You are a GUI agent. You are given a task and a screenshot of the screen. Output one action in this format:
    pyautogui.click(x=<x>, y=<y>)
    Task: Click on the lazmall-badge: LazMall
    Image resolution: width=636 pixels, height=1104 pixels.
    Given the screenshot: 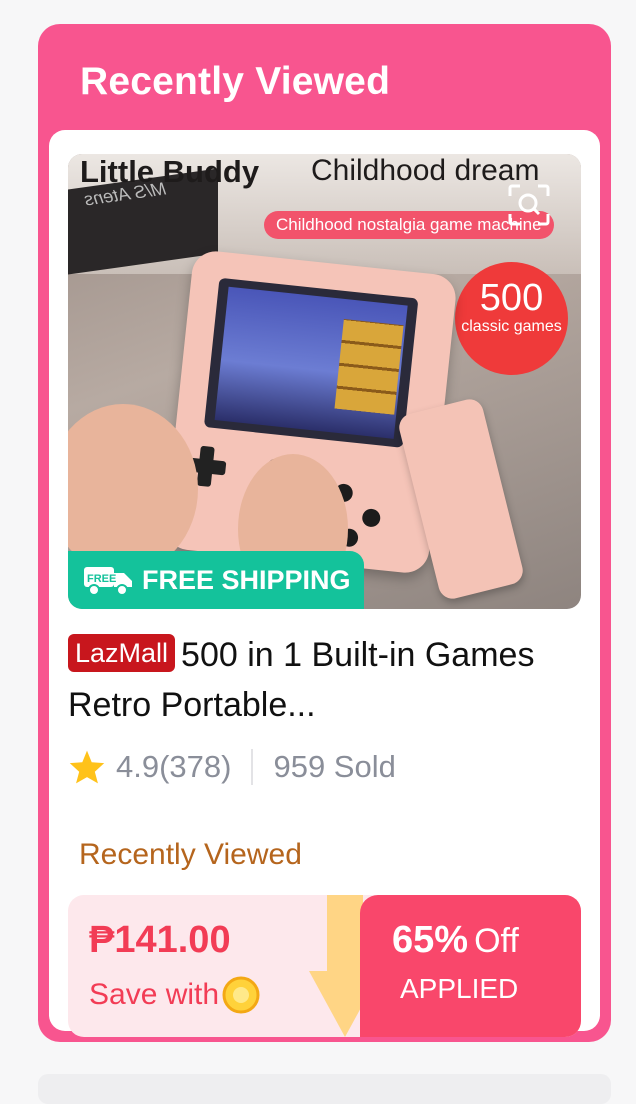 What is the action you would take?
    pyautogui.click(x=122, y=653)
    